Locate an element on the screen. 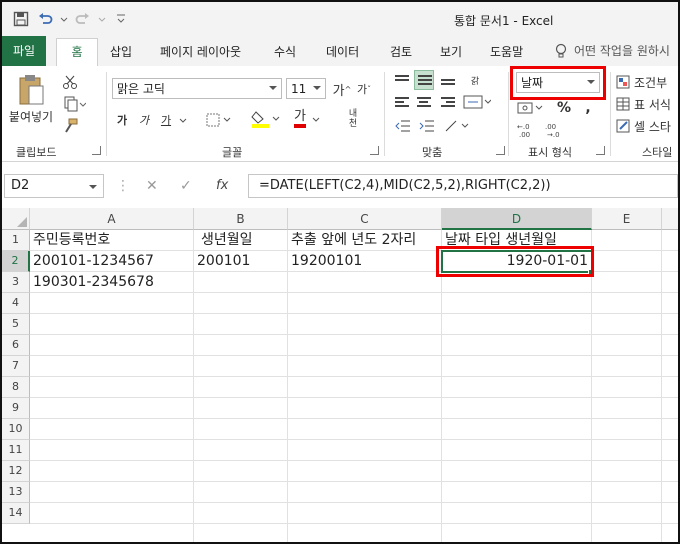 The image size is (680, 544). comma-style-button: , is located at coordinates (588, 108).